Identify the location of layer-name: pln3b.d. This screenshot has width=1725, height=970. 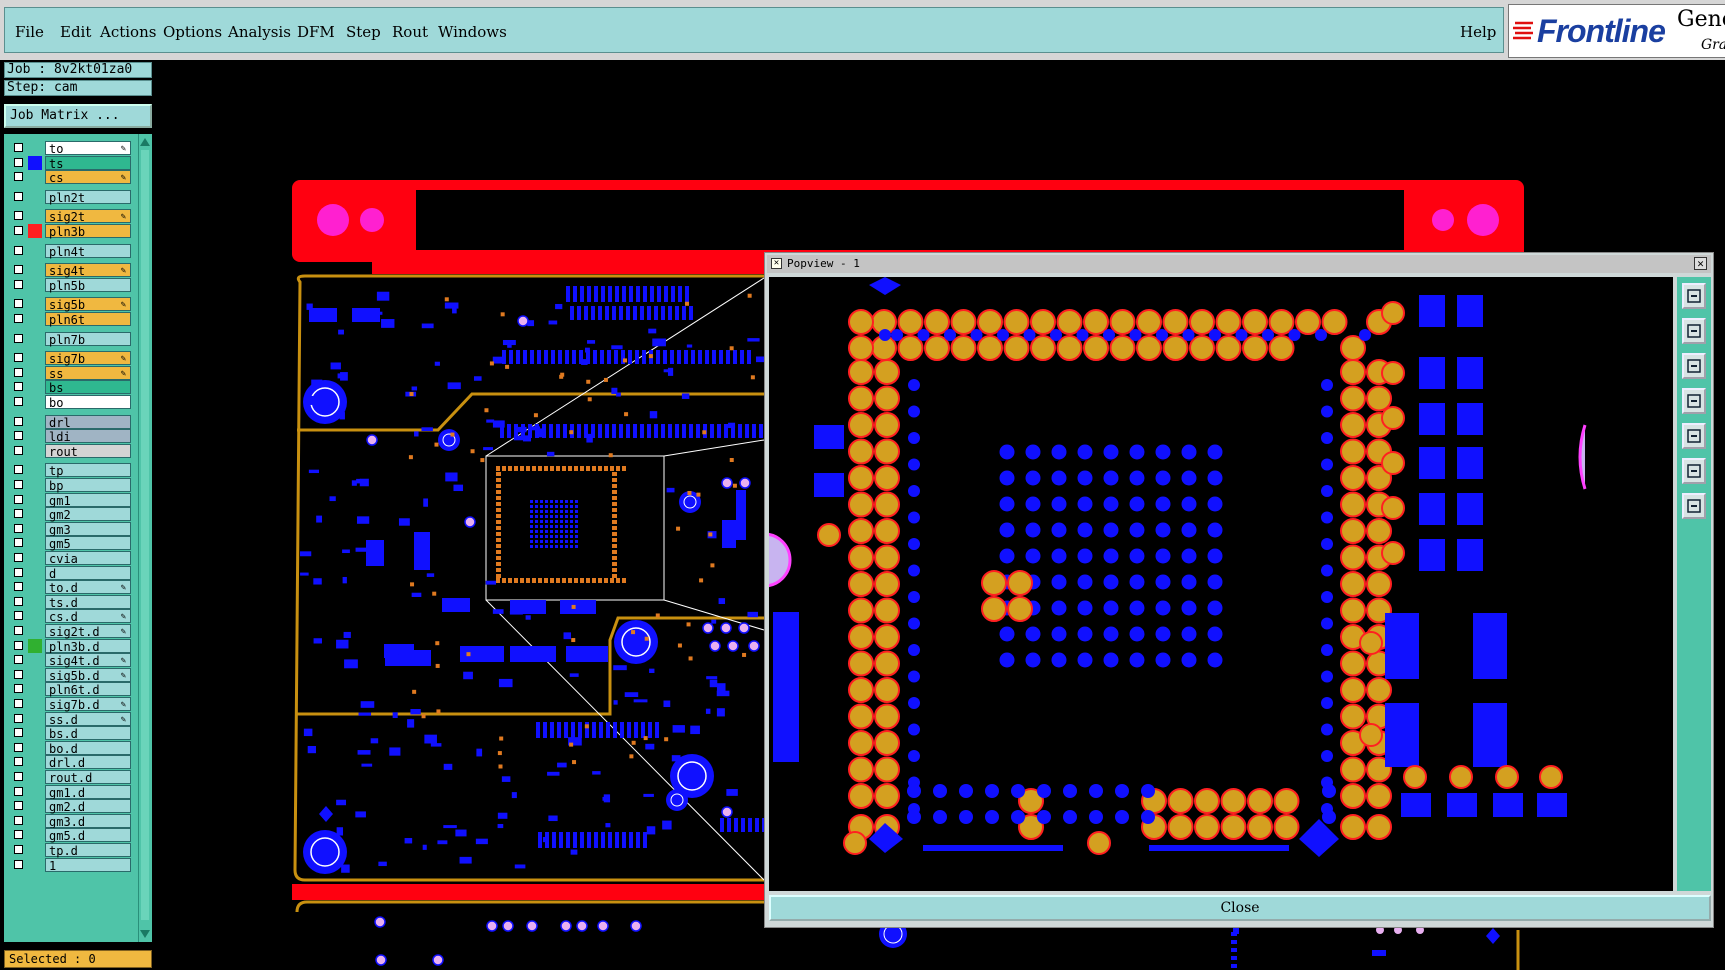
(88, 646).